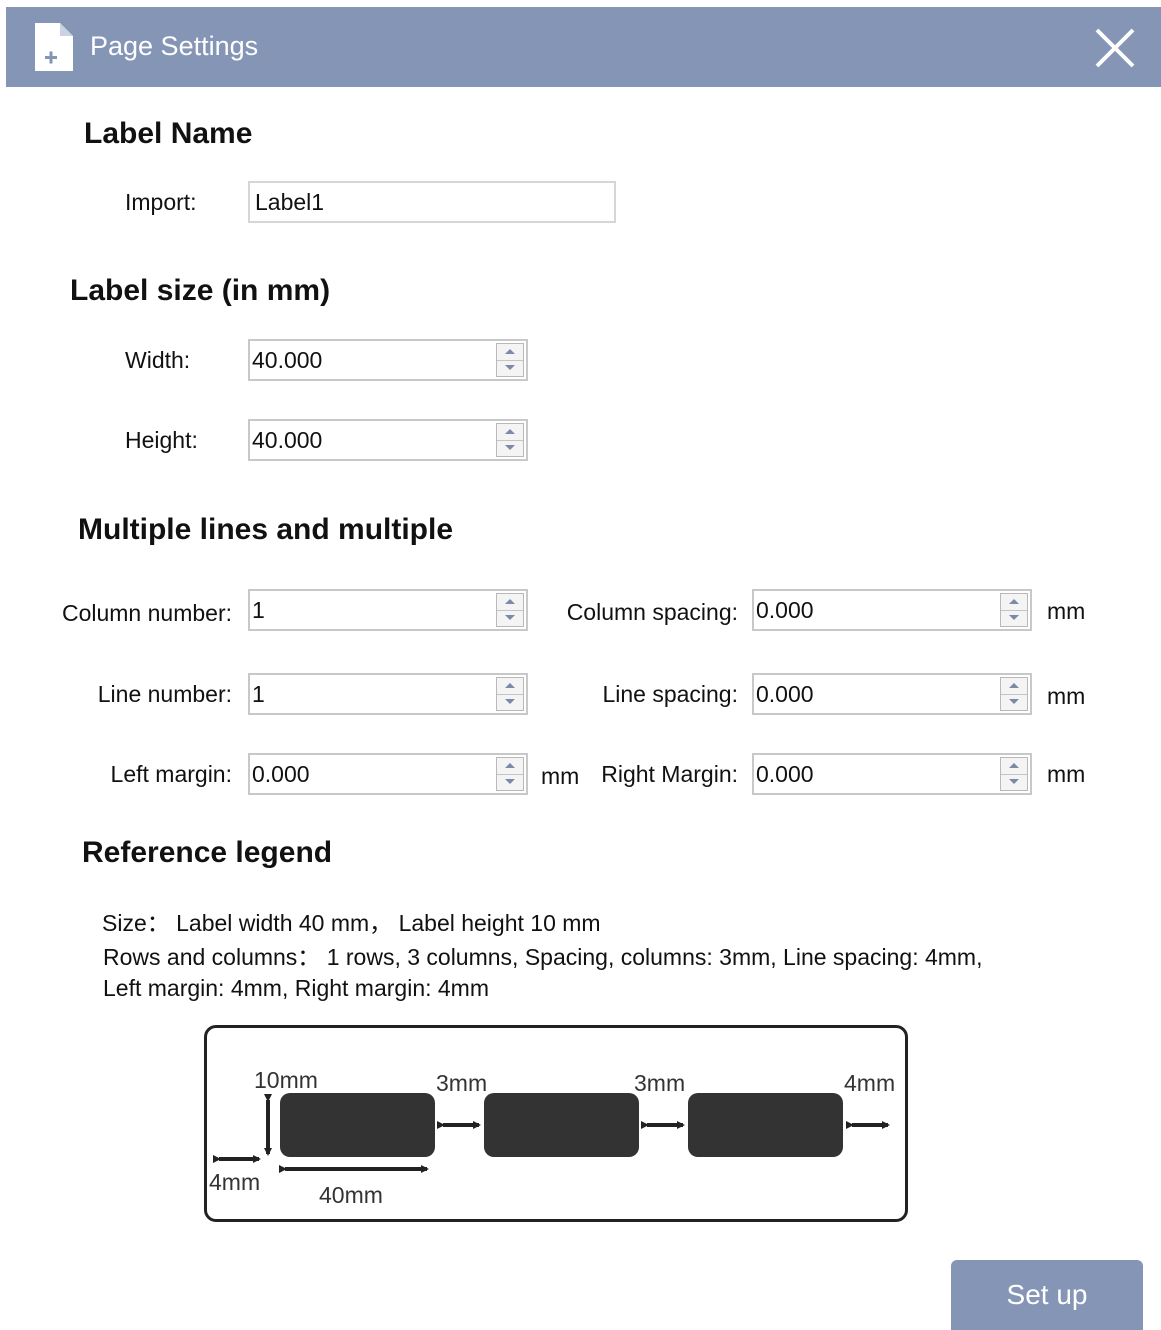 The image size is (1161, 1330). I want to click on width-spinbox, so click(388, 360).